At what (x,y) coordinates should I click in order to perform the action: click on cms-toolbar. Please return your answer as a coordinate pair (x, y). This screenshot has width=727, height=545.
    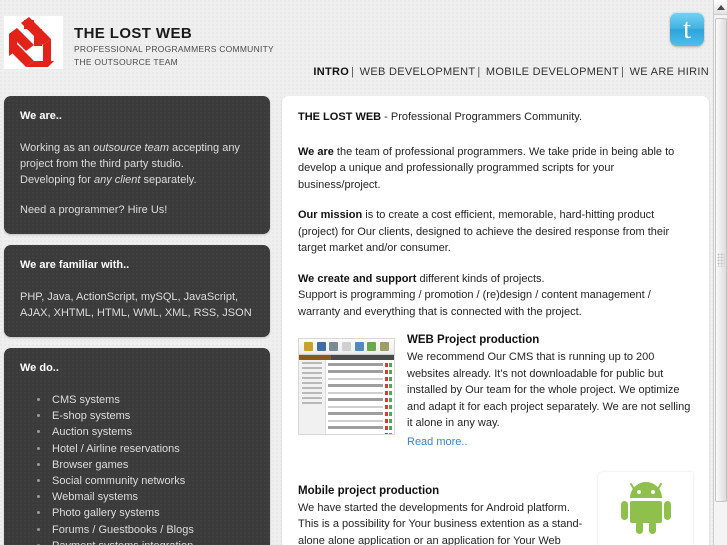
    Looking at the image, I should click on (346, 347).